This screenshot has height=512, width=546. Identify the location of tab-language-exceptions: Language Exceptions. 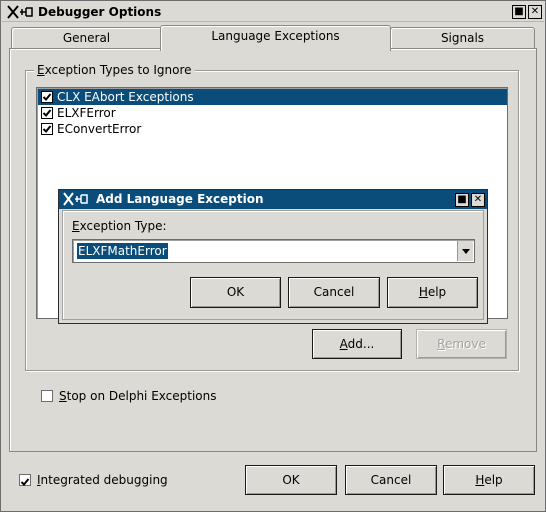
(275, 38).